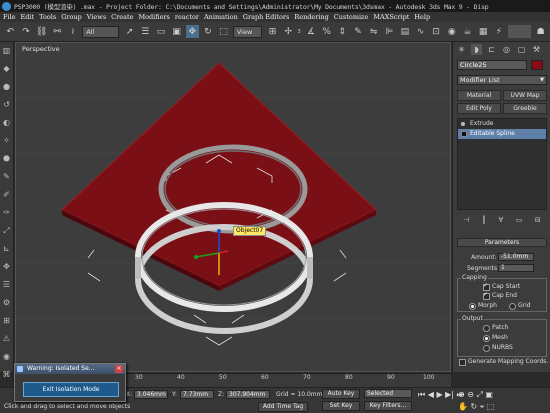 This screenshot has width=550, height=413. Describe the element at coordinates (389, 31) in the screenshot. I see `align-icon: ⊫` at that location.